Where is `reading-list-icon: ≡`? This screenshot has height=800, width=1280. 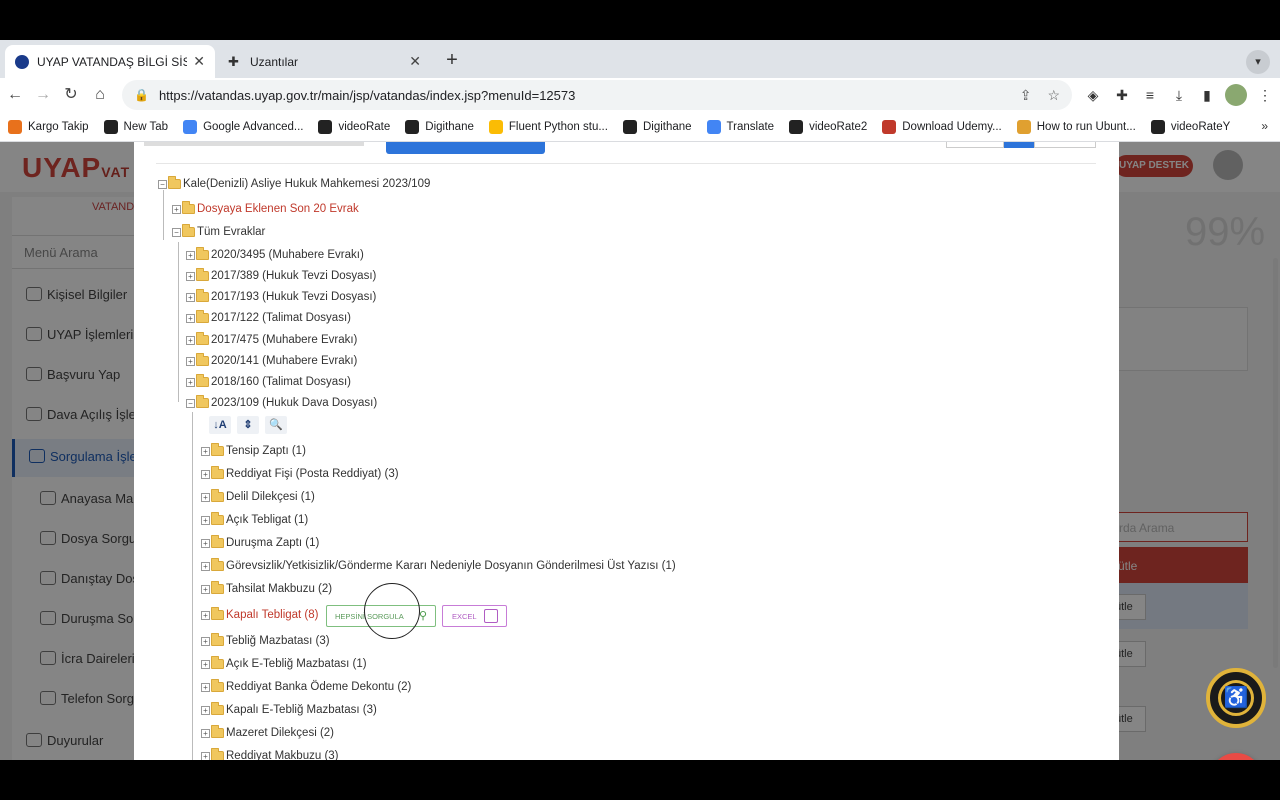
reading-list-icon: ≡ is located at coordinates (1150, 95).